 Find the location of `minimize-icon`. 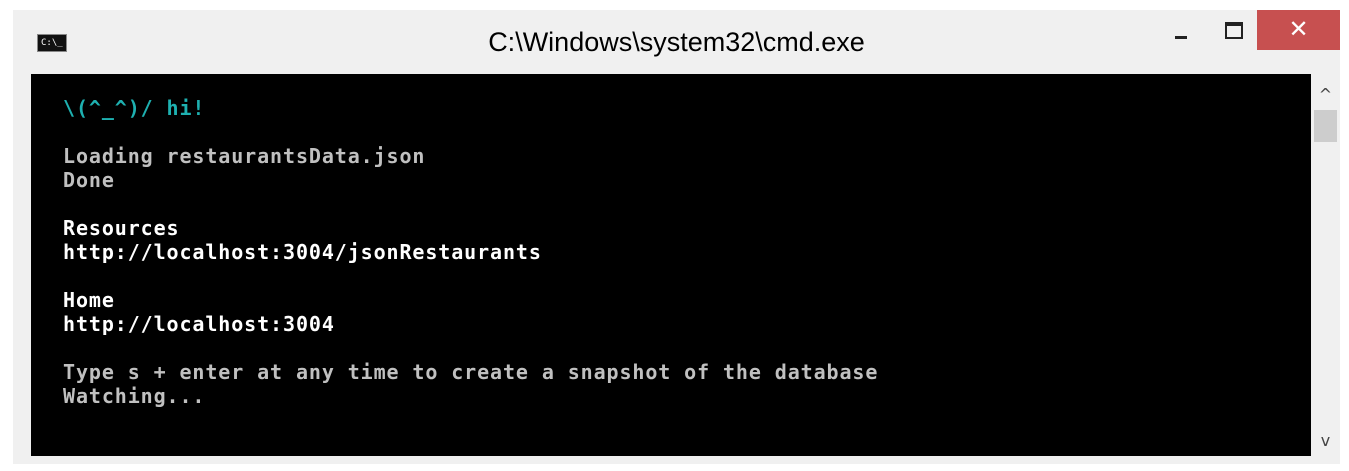

minimize-icon is located at coordinates (1181, 37).